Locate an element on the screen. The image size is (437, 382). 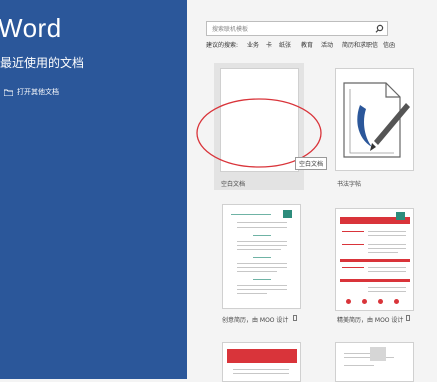
search-input: 搜索联机模板 is located at coordinates (230, 28).